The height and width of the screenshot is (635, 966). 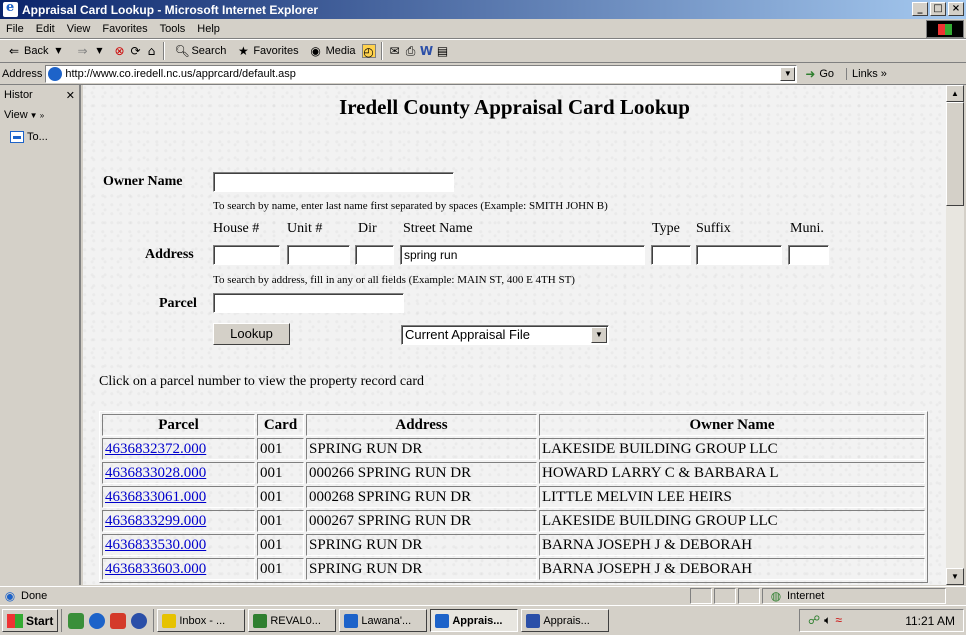 What do you see at coordinates (522, 255) in the screenshot?
I see `street-name-input: spring run` at bounding box center [522, 255].